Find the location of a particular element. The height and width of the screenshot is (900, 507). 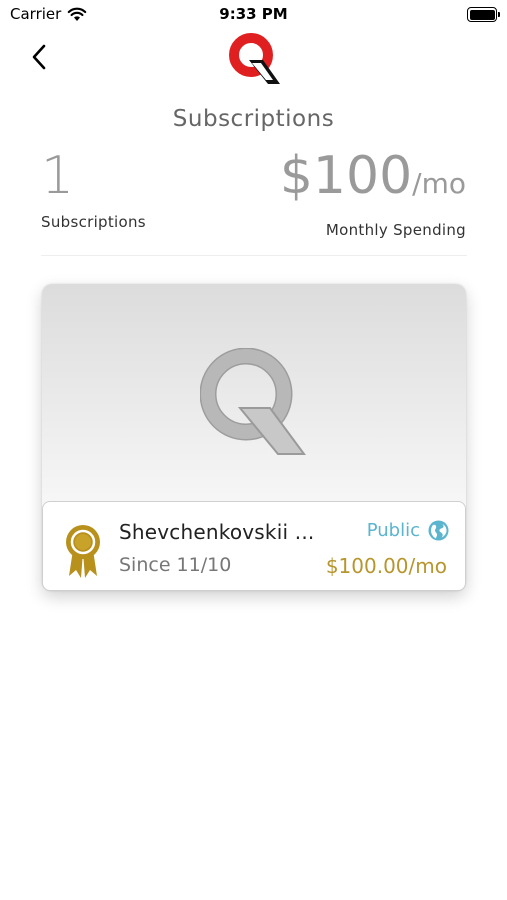

status-bar: Carrier 9:33 PM is located at coordinates (253, 15).